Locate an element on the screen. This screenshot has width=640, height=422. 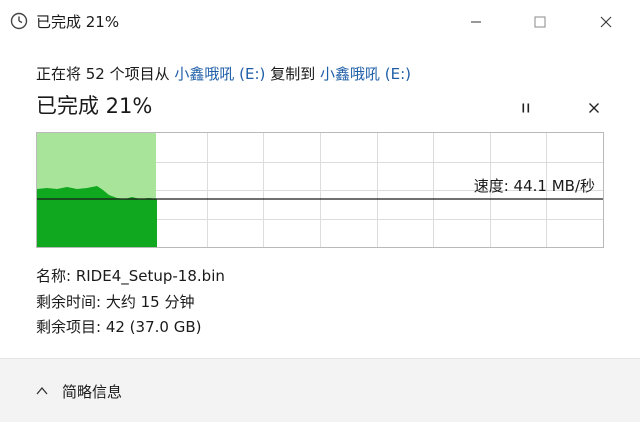
minimize-icon is located at coordinates (476, 22).